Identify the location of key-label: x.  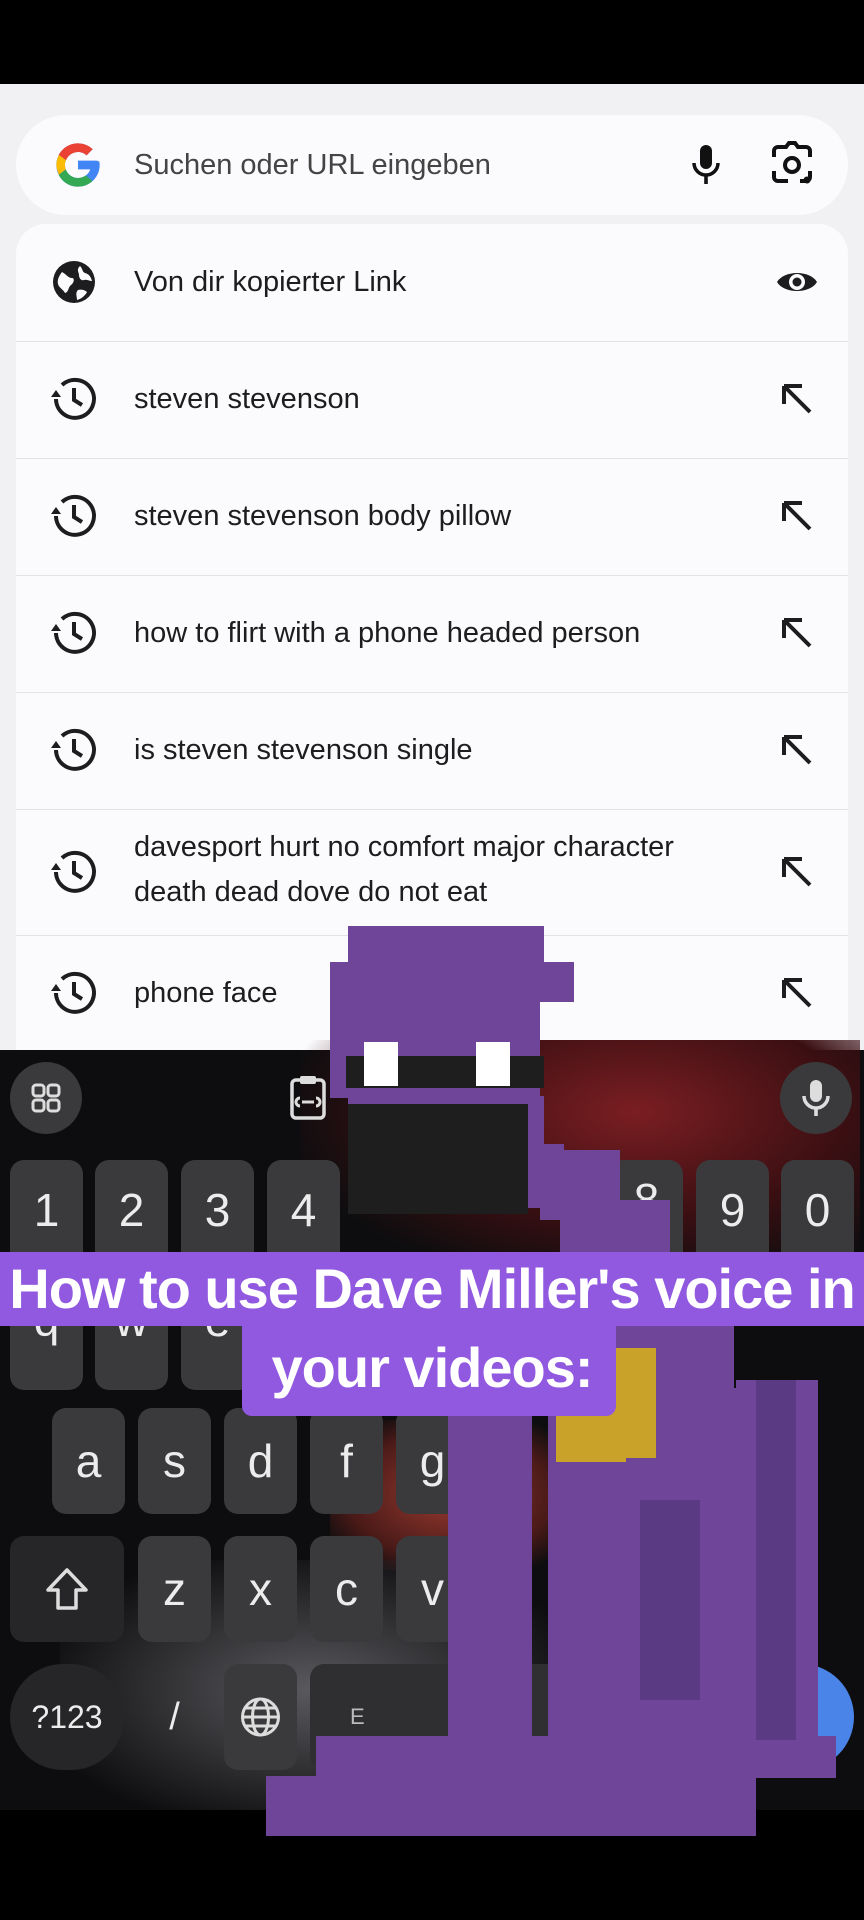
(260, 1589).